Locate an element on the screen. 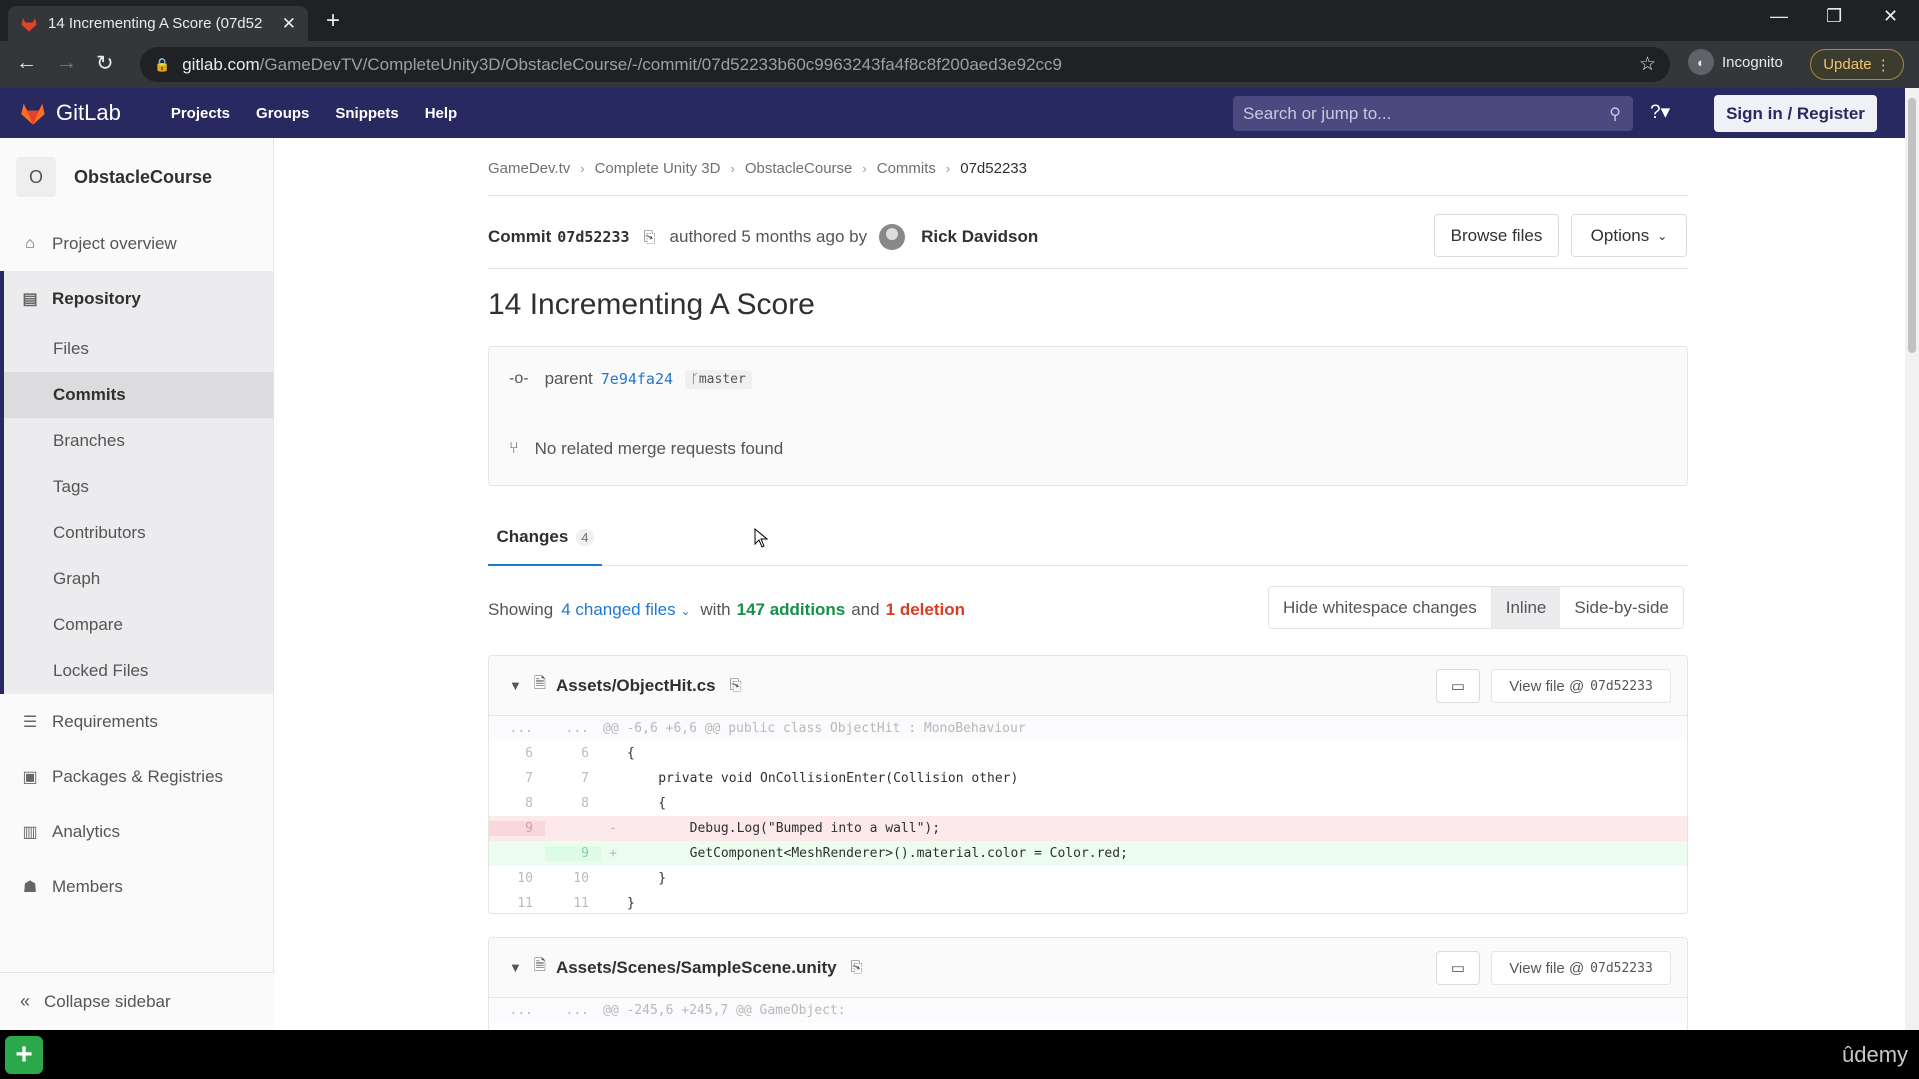  sidebar-item-repository: ▤ Repository is located at coordinates (136, 298).